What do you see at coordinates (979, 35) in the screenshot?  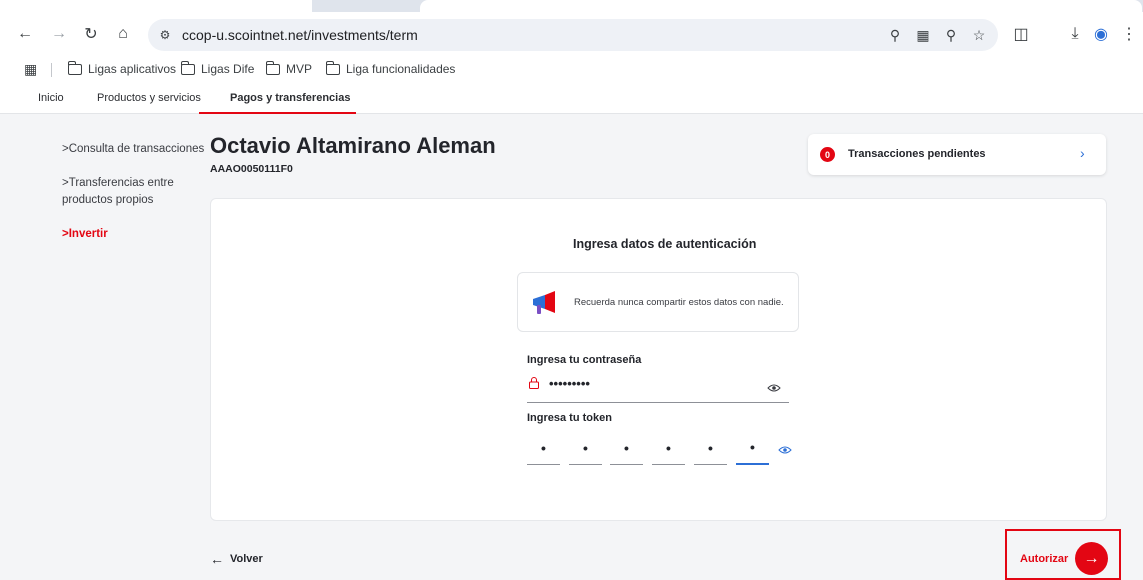 I see `star-icon: ☆` at bounding box center [979, 35].